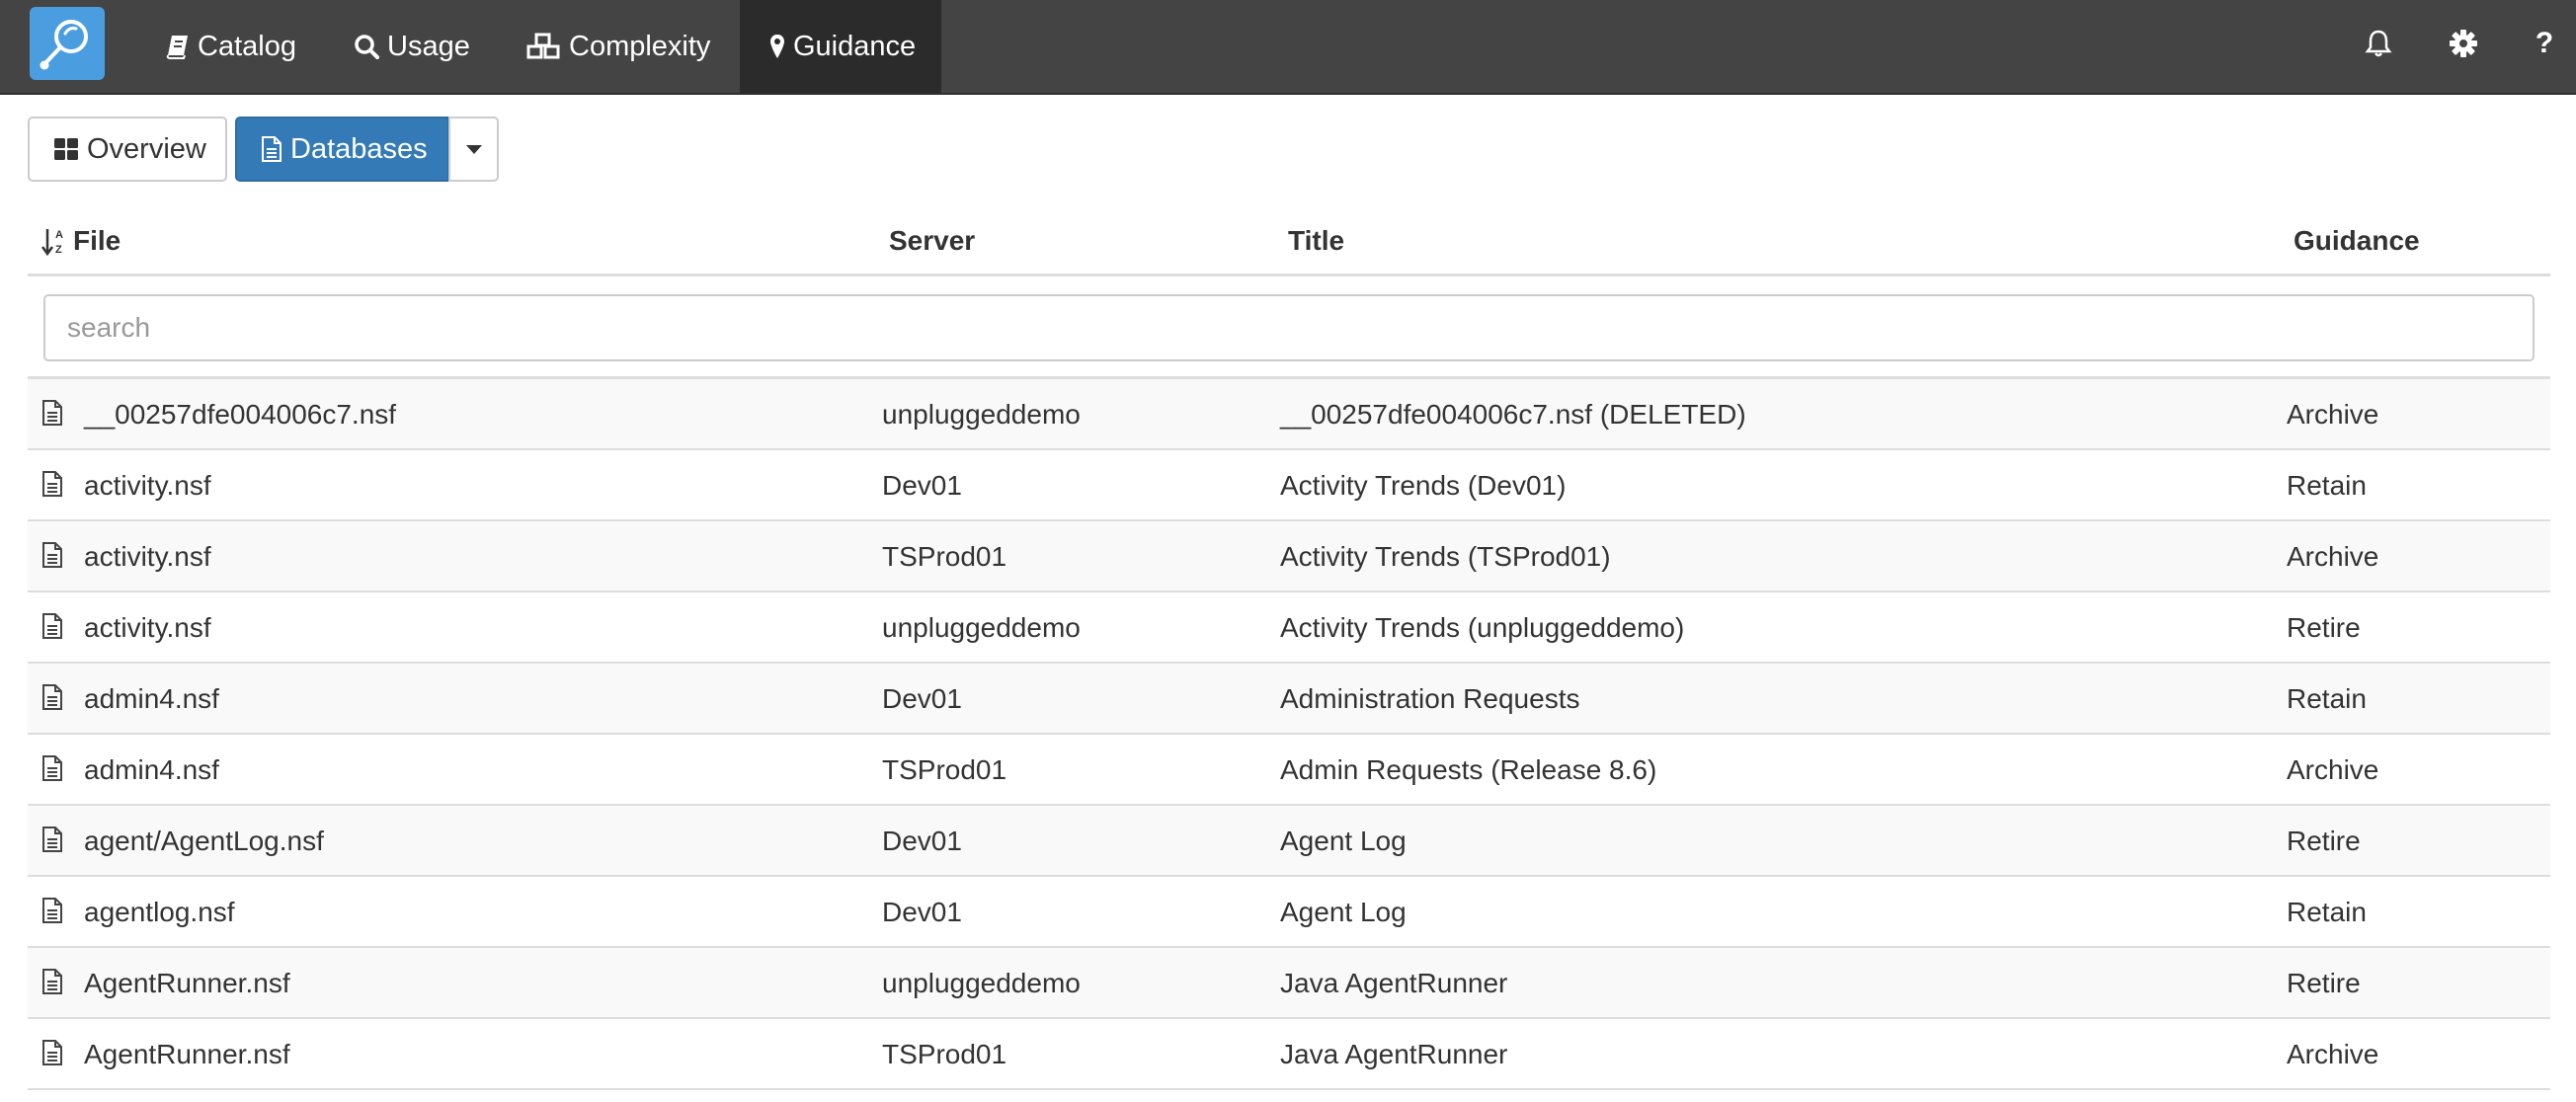 The width and height of the screenshot is (2576, 1102). Describe the element at coordinates (67, 44) in the screenshot. I see `magnifier-logo-icon` at that location.